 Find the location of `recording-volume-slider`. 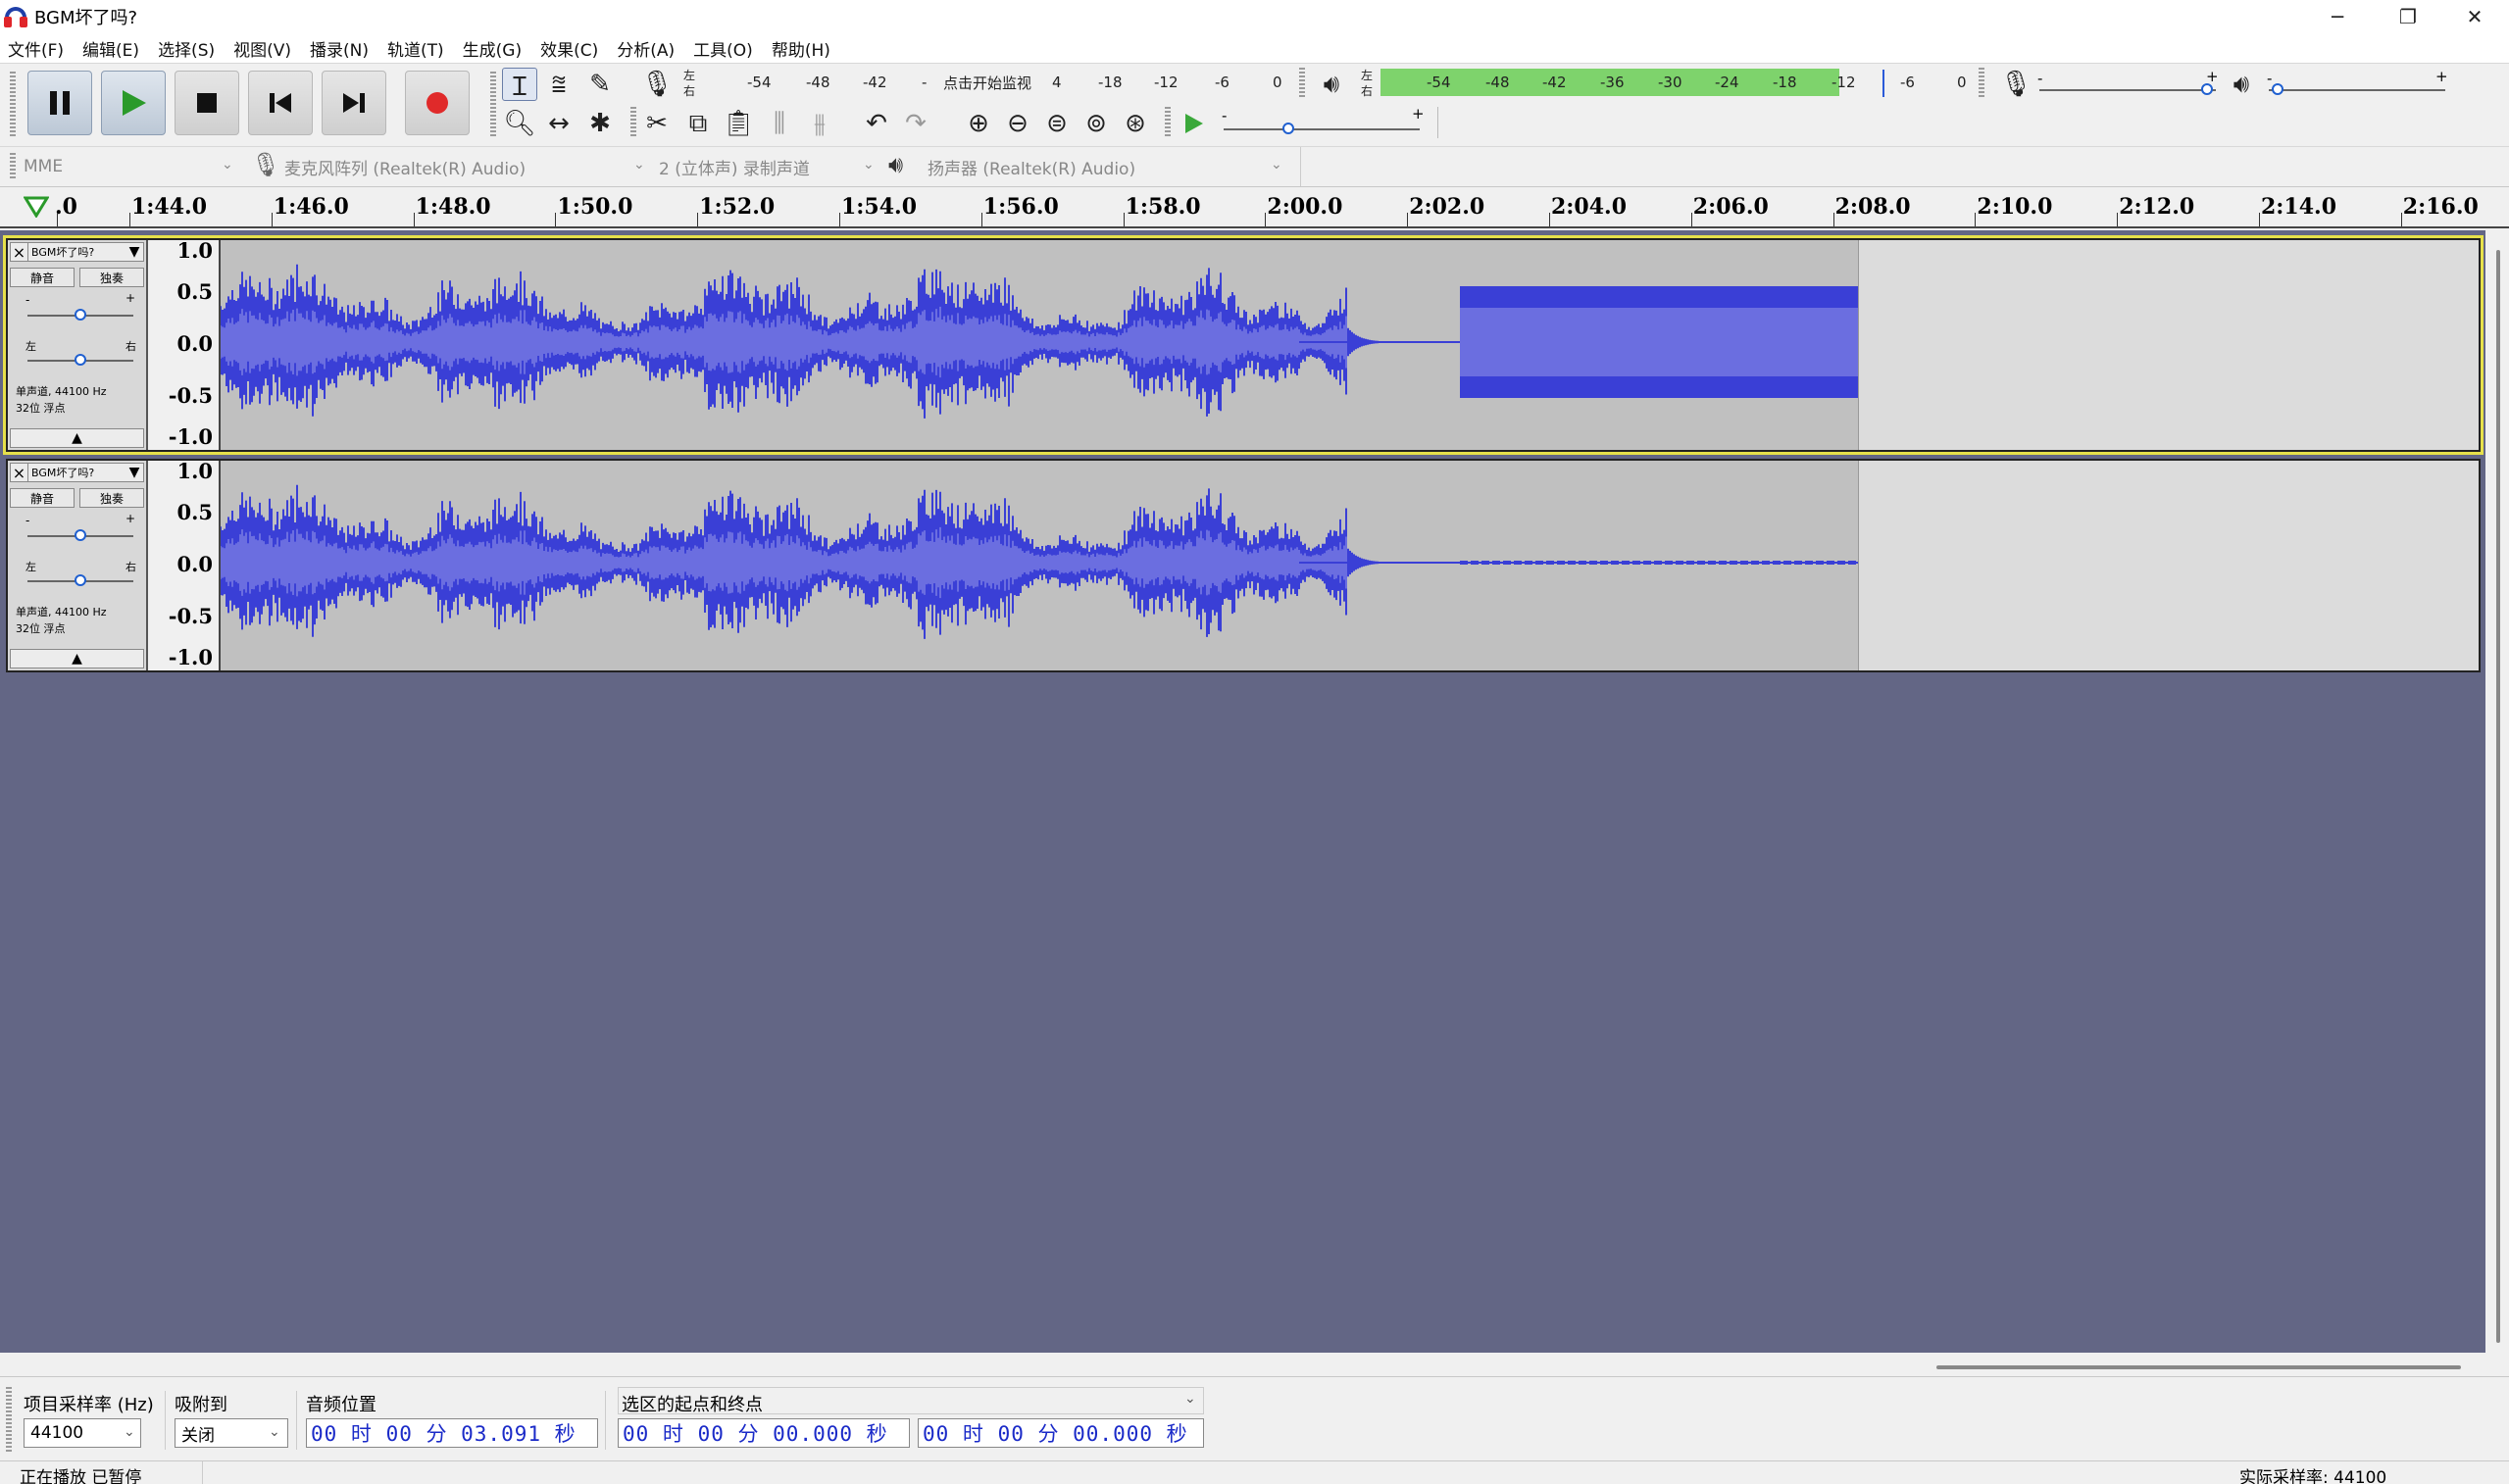

recording-volume-slider is located at coordinates (2127, 90).